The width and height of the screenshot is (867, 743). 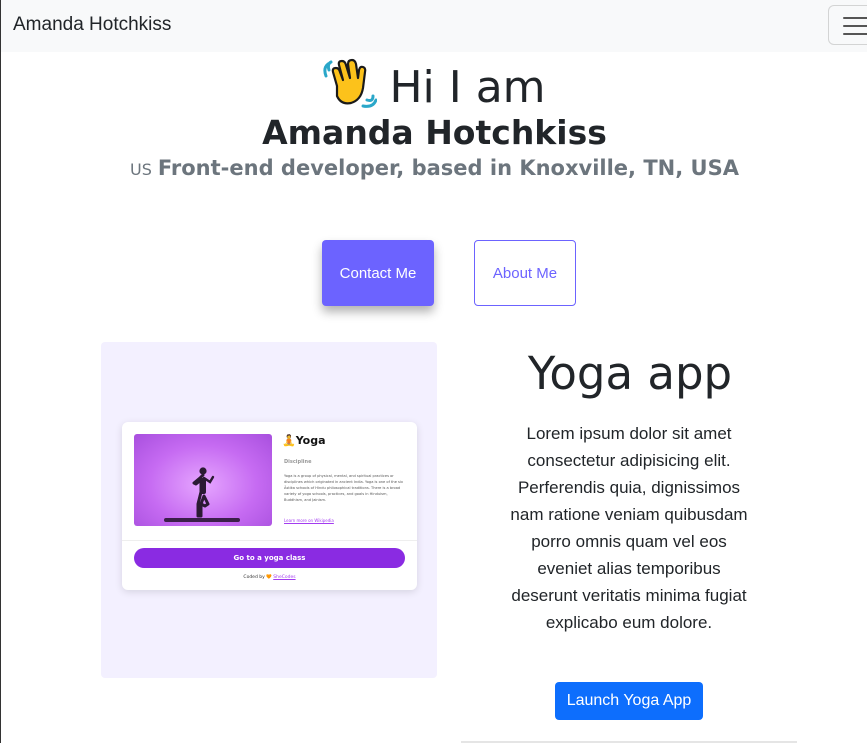 What do you see at coordinates (525, 273) in the screenshot?
I see `about-me-button: About Me` at bounding box center [525, 273].